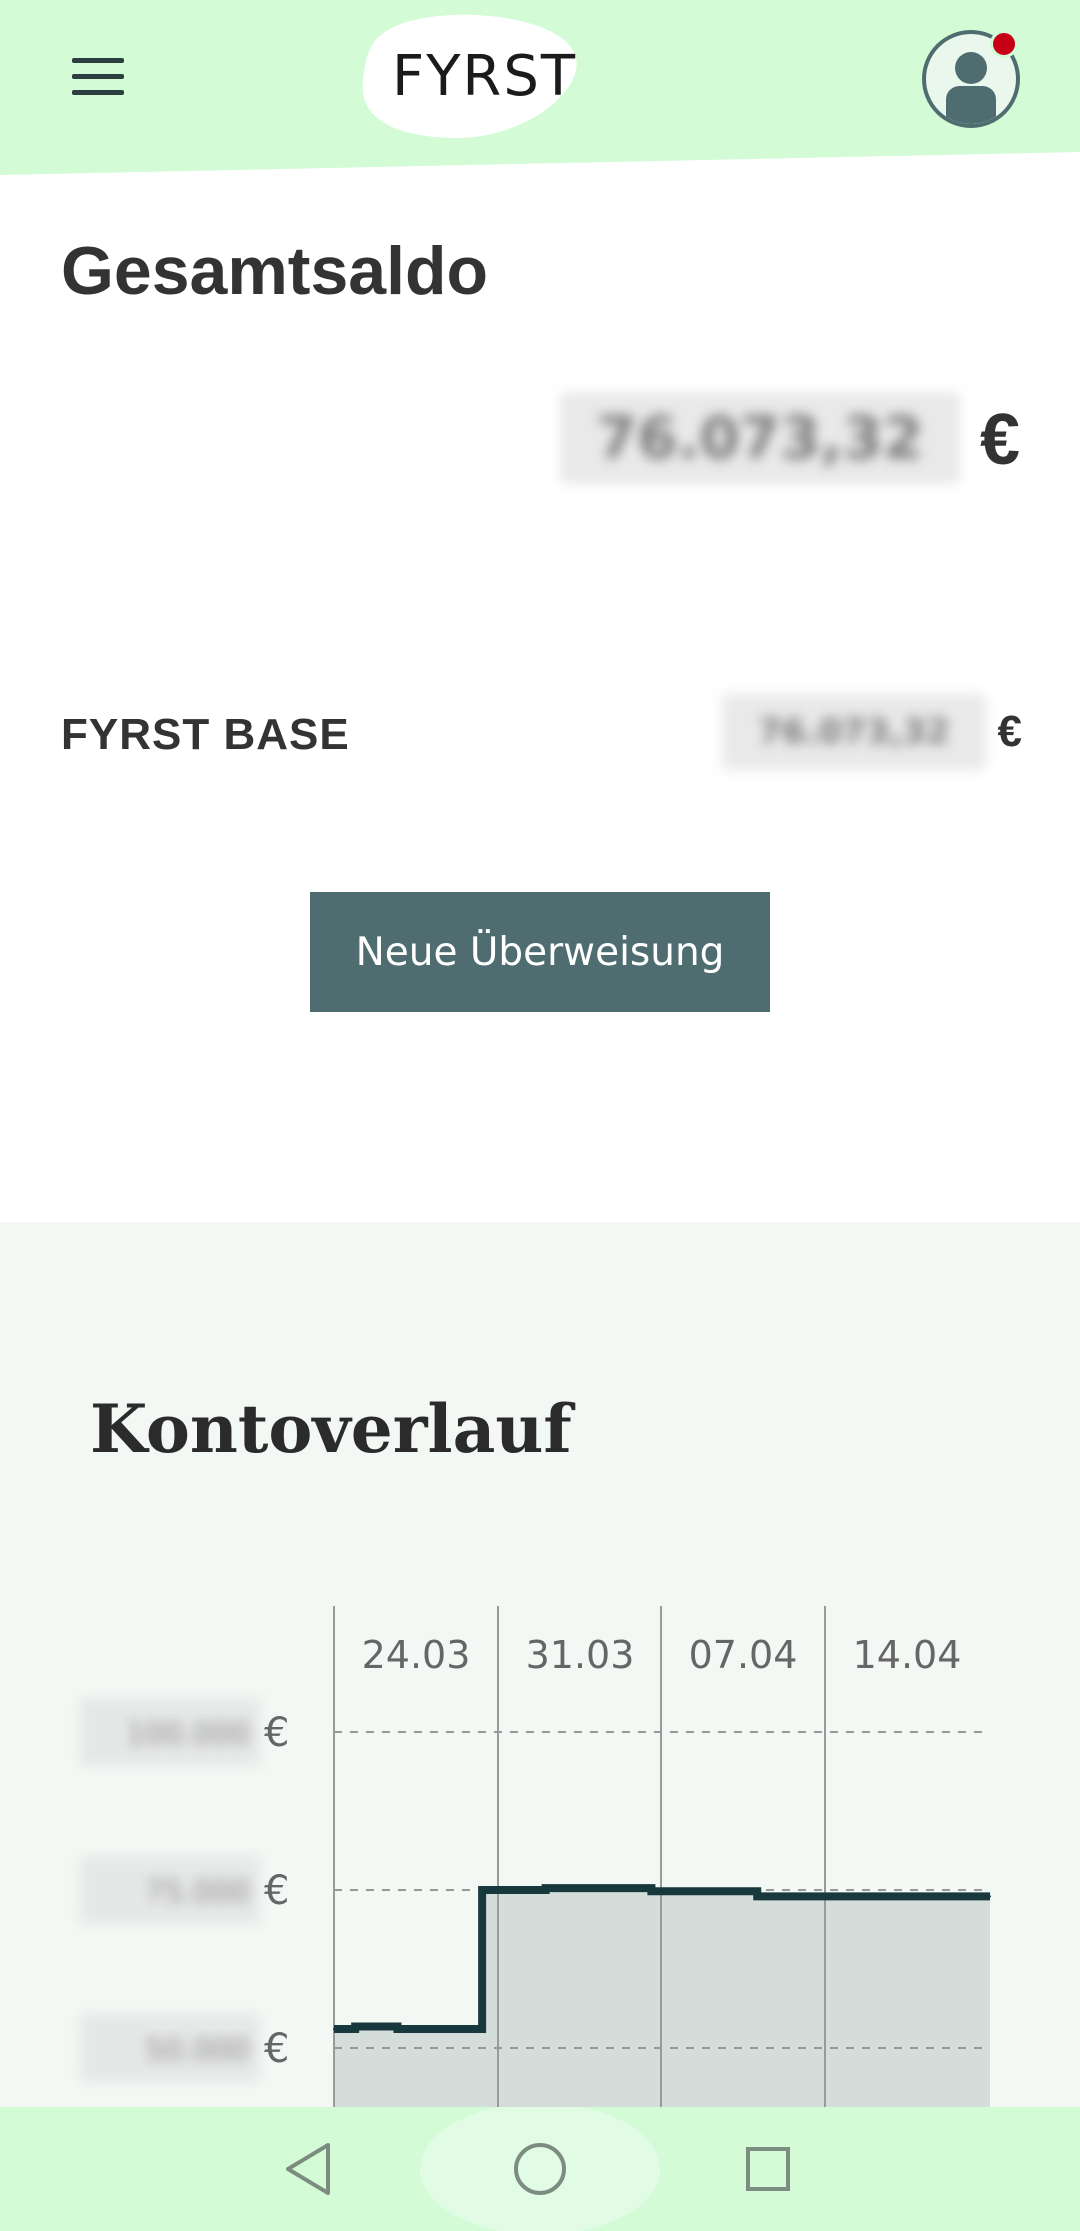  I want to click on total-balance-amount: 76.073,32, so click(760, 438).